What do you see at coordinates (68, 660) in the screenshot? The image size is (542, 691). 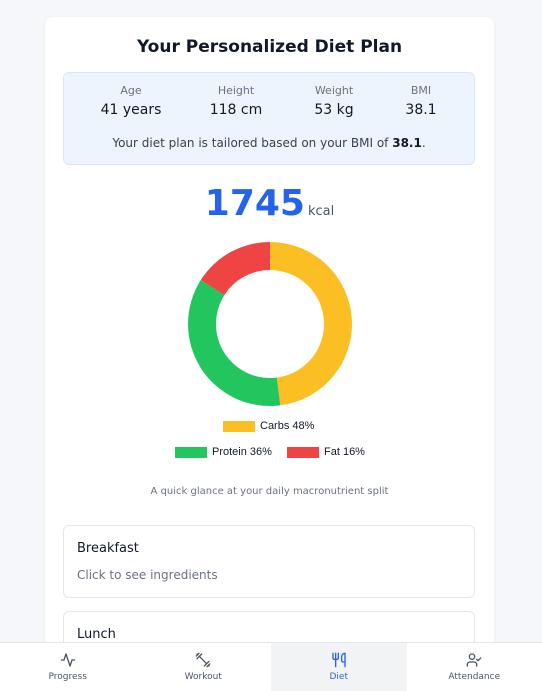 I see `activity-icon` at bounding box center [68, 660].